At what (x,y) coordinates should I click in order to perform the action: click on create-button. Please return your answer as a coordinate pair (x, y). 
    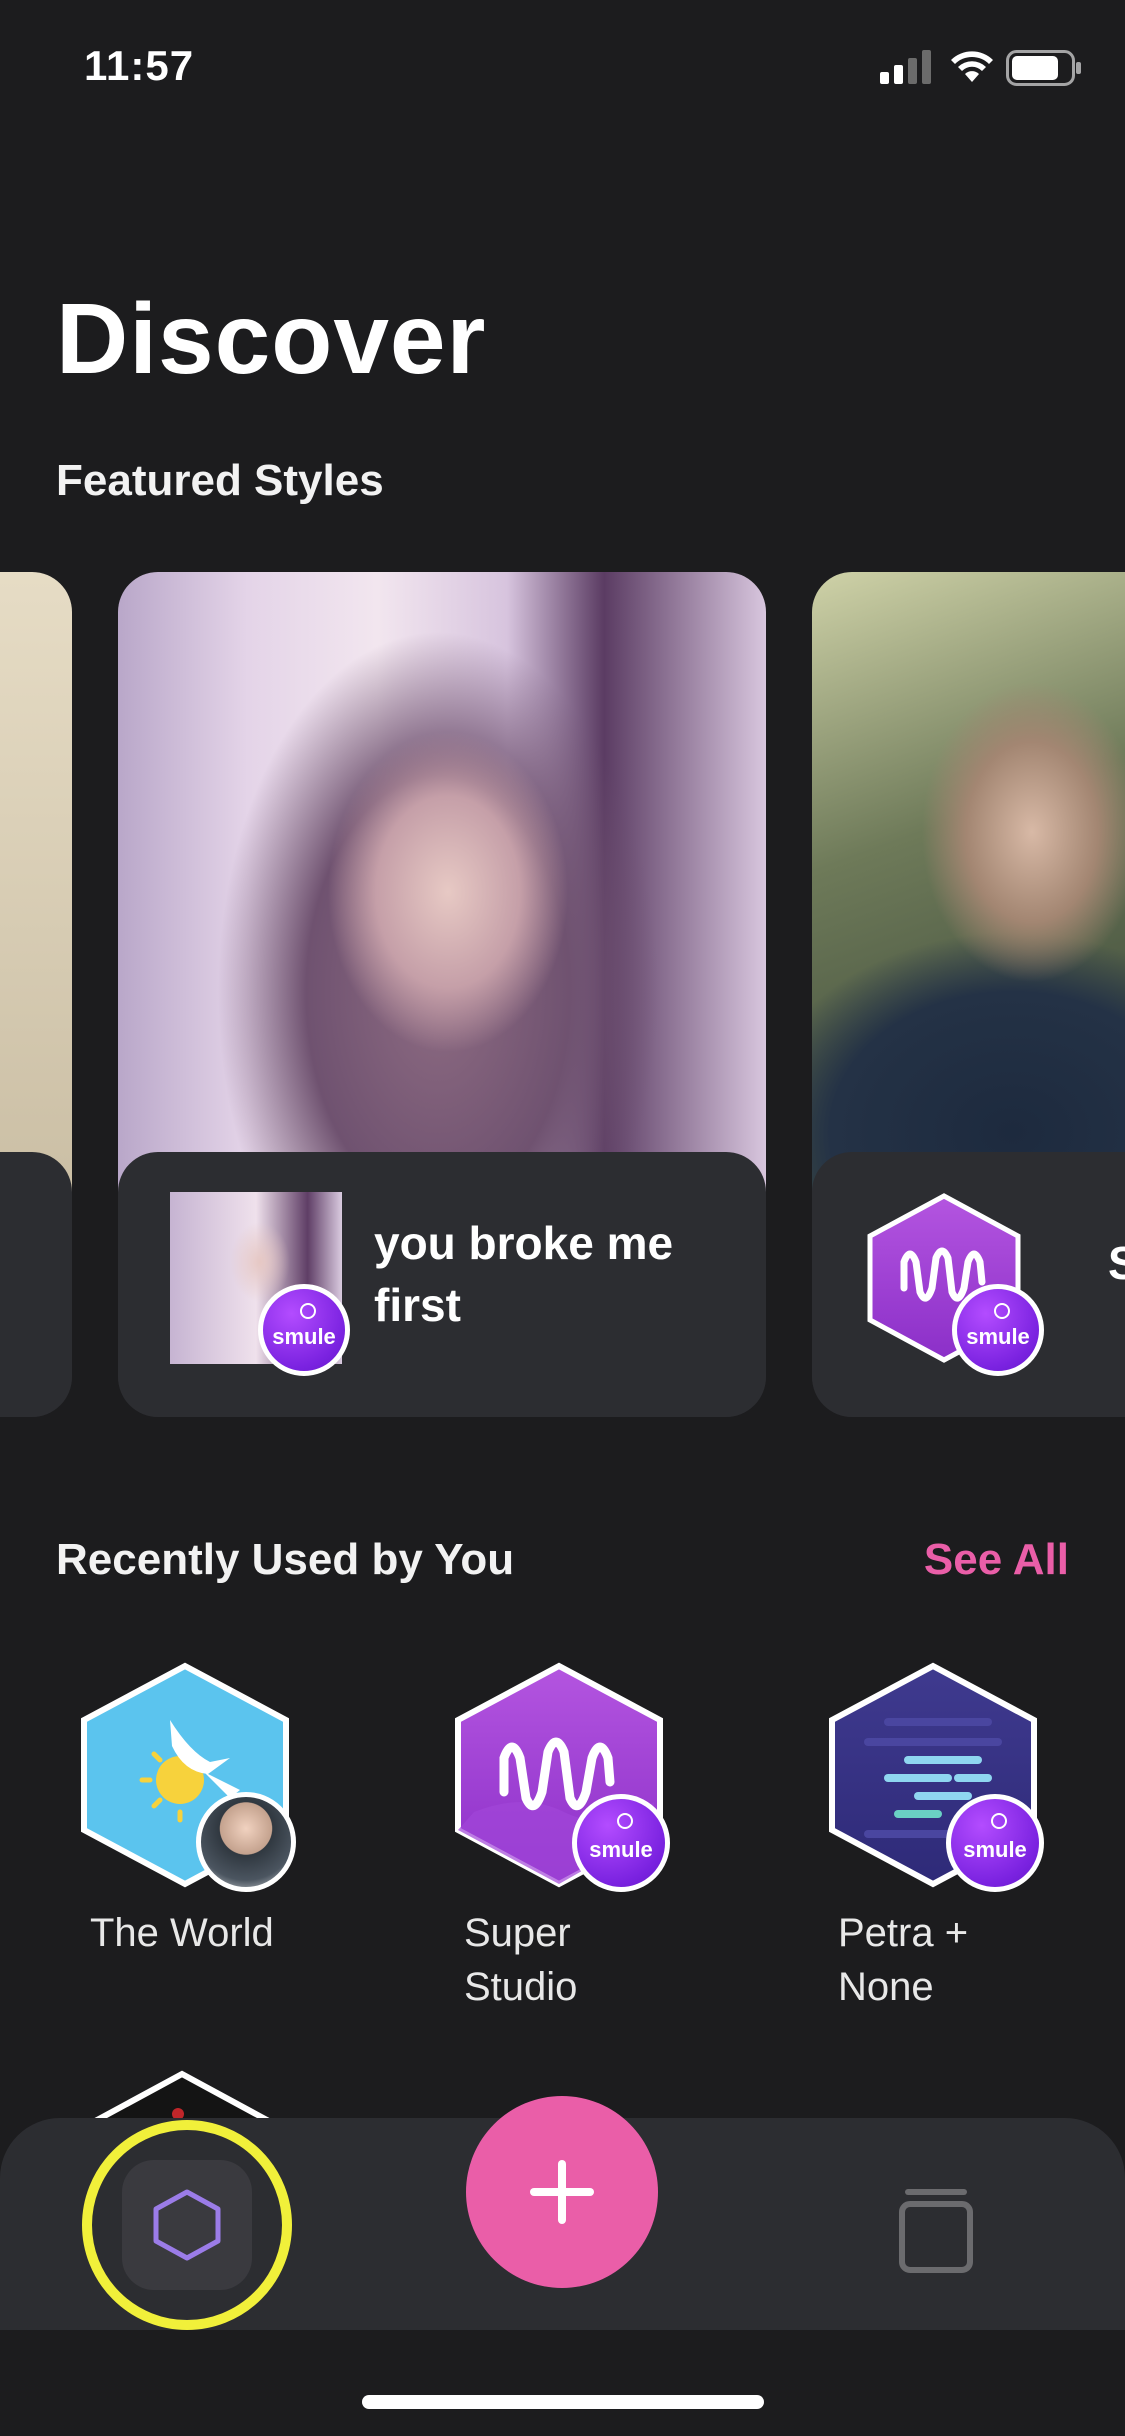
    Looking at the image, I should click on (562, 2192).